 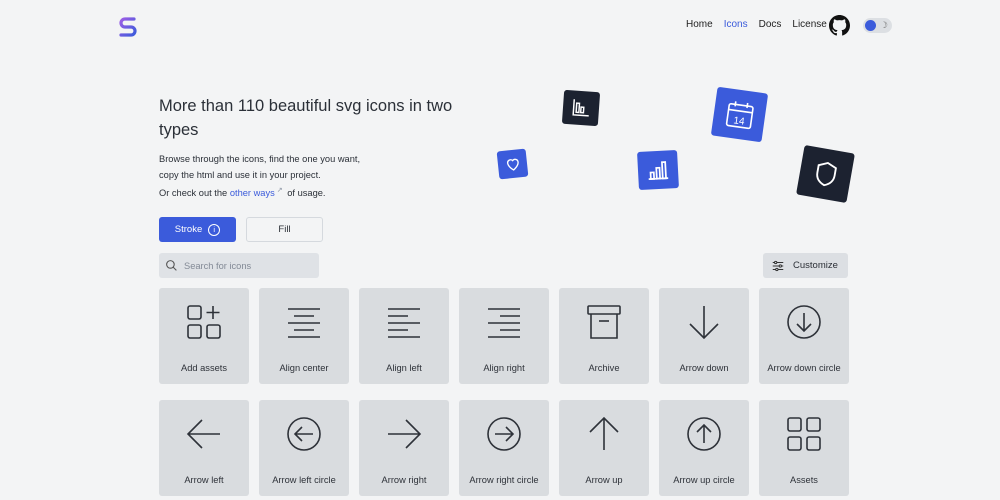 I want to click on arrow-right-icon, so click(x=405, y=434).